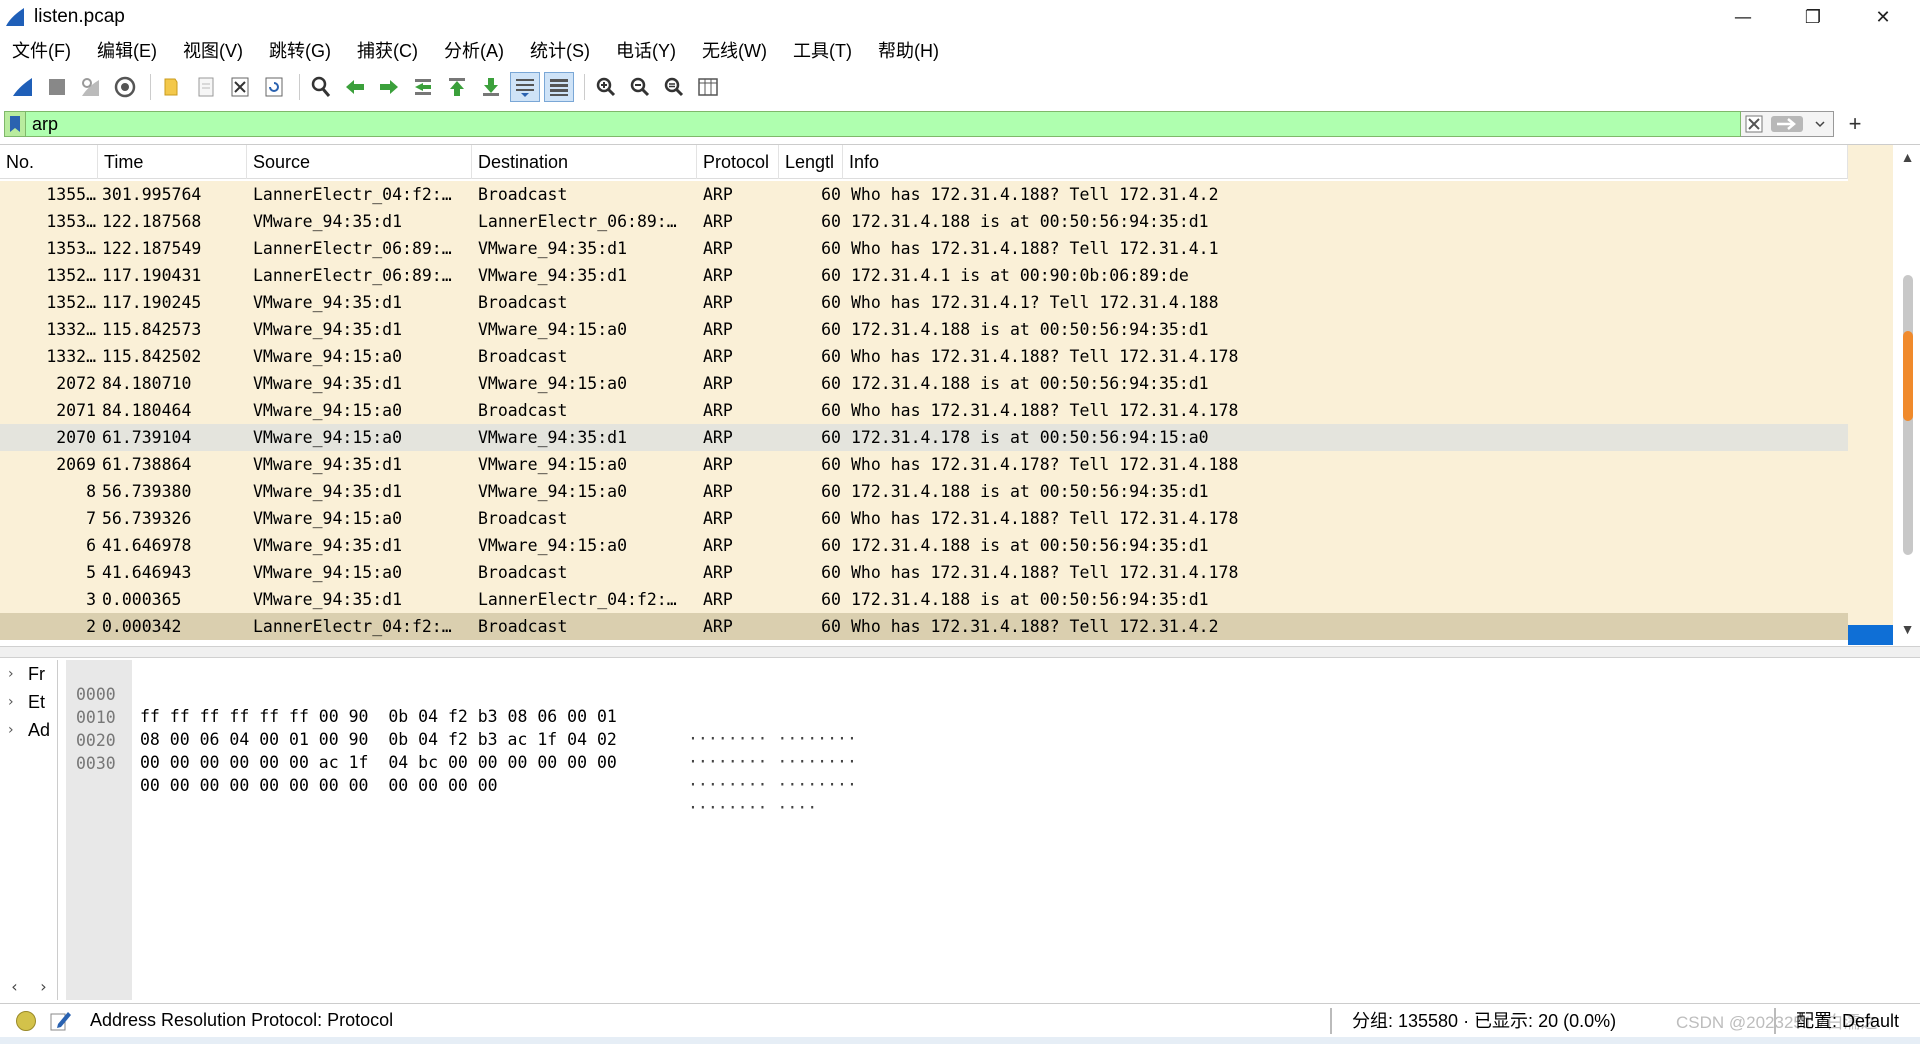 This screenshot has height=1044, width=1920. I want to click on restore-button: ❐, so click(1813, 17).